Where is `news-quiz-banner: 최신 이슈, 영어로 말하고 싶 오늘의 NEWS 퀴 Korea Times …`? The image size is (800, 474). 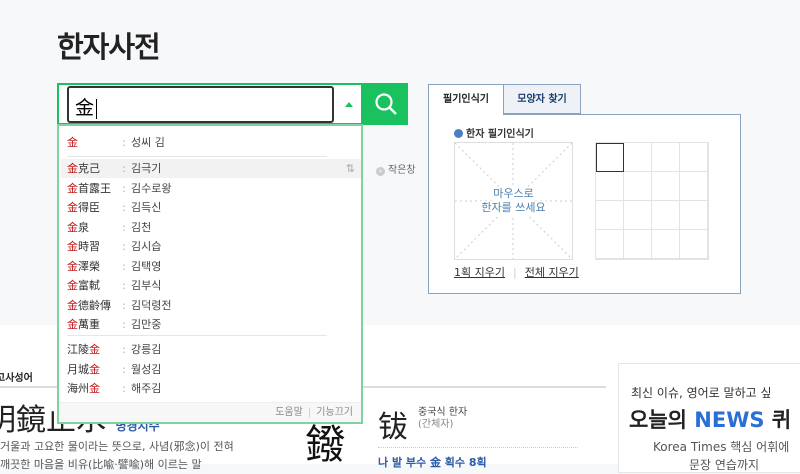
news-quiz-banner: 최신 이슈, 영어로 말하고 싶 오늘의 NEWS 퀴 Korea Times … is located at coordinates (709, 418).